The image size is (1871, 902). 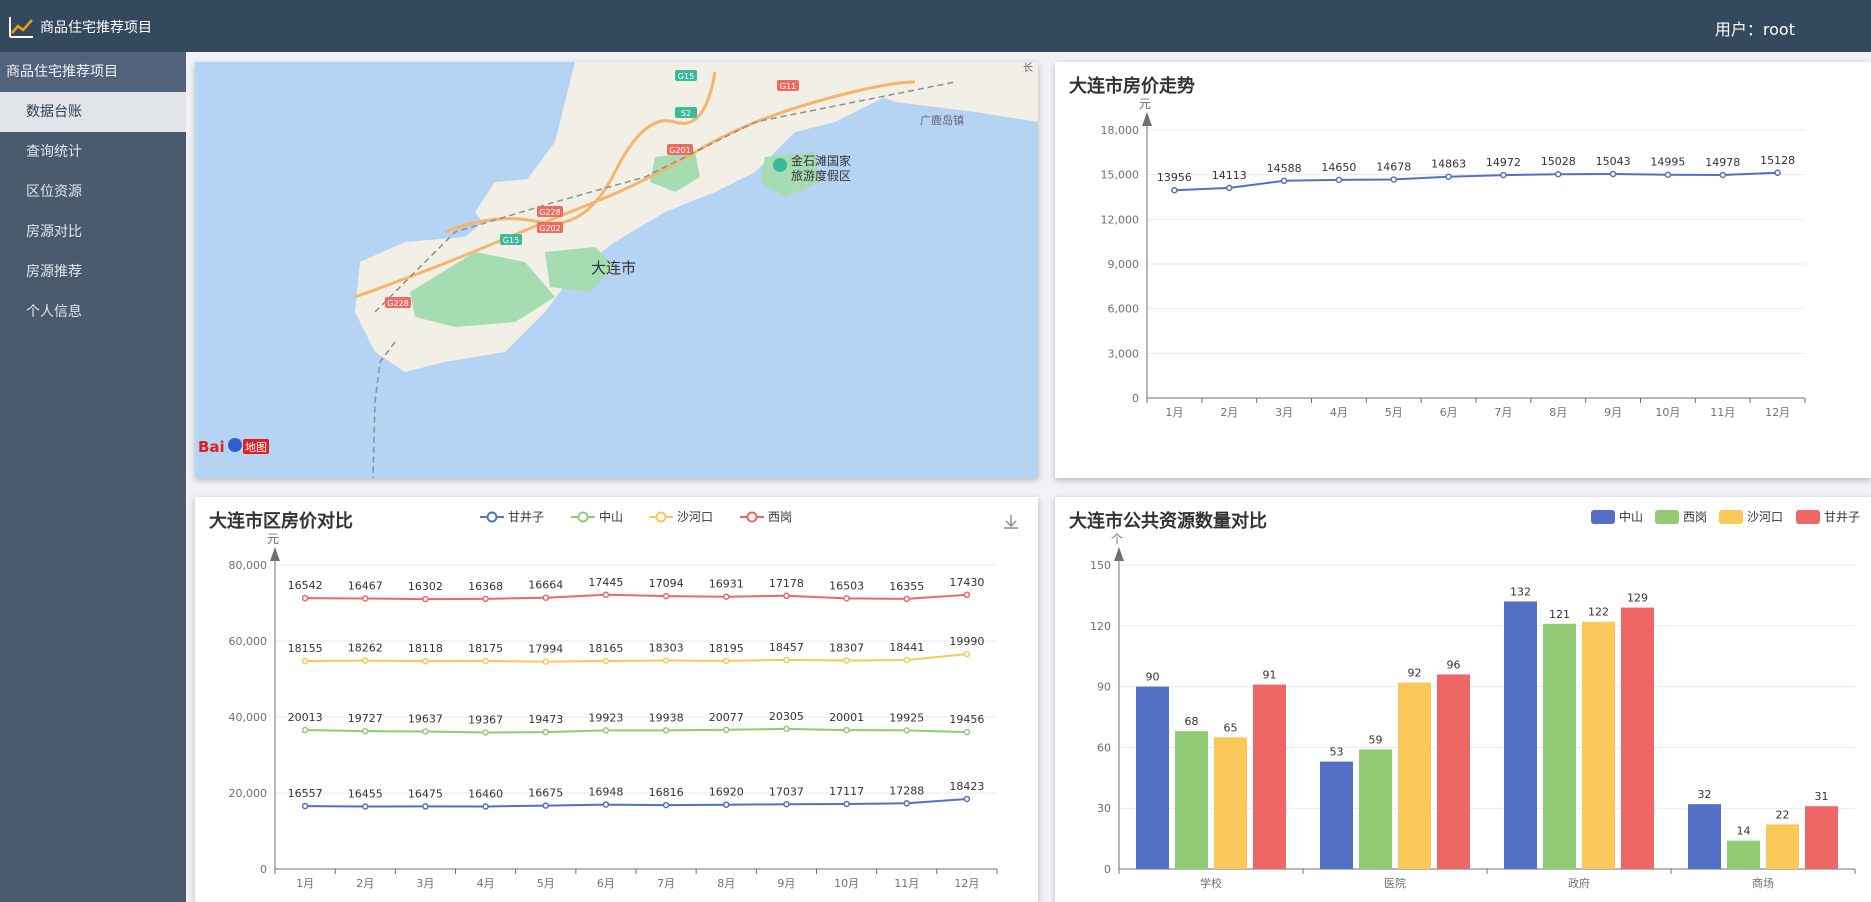 What do you see at coordinates (1174, 177) in the screenshot?
I see `data-label: 13956` at bounding box center [1174, 177].